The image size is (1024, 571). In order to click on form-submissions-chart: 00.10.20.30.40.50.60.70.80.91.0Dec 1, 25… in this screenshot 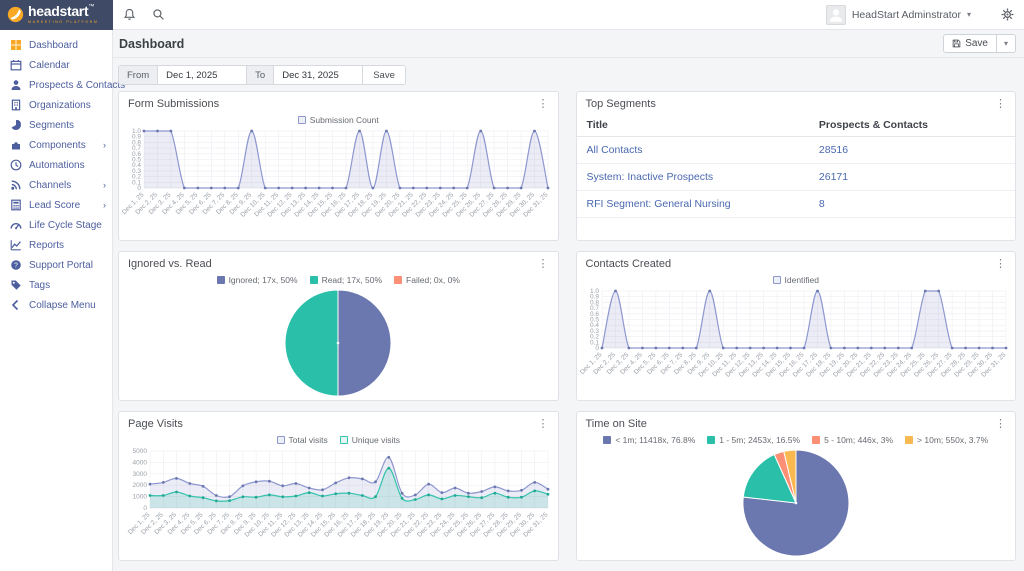, I will do `click(335, 173)`.